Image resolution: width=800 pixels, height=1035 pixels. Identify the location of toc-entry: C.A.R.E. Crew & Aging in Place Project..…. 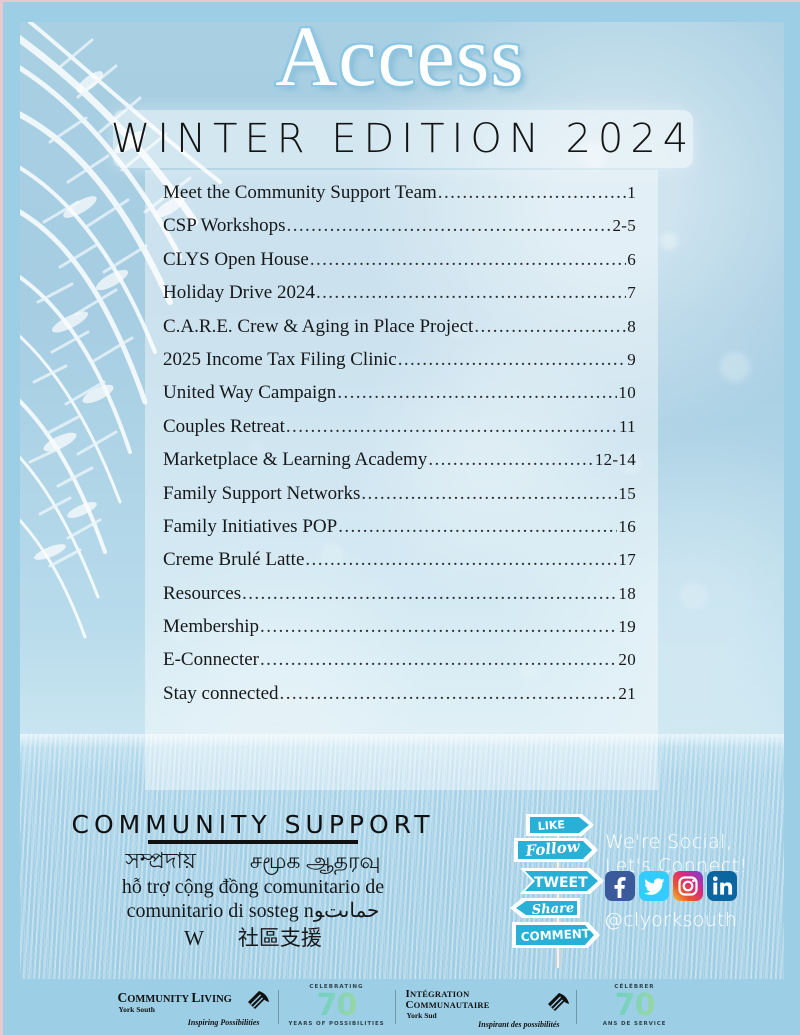
(399, 332).